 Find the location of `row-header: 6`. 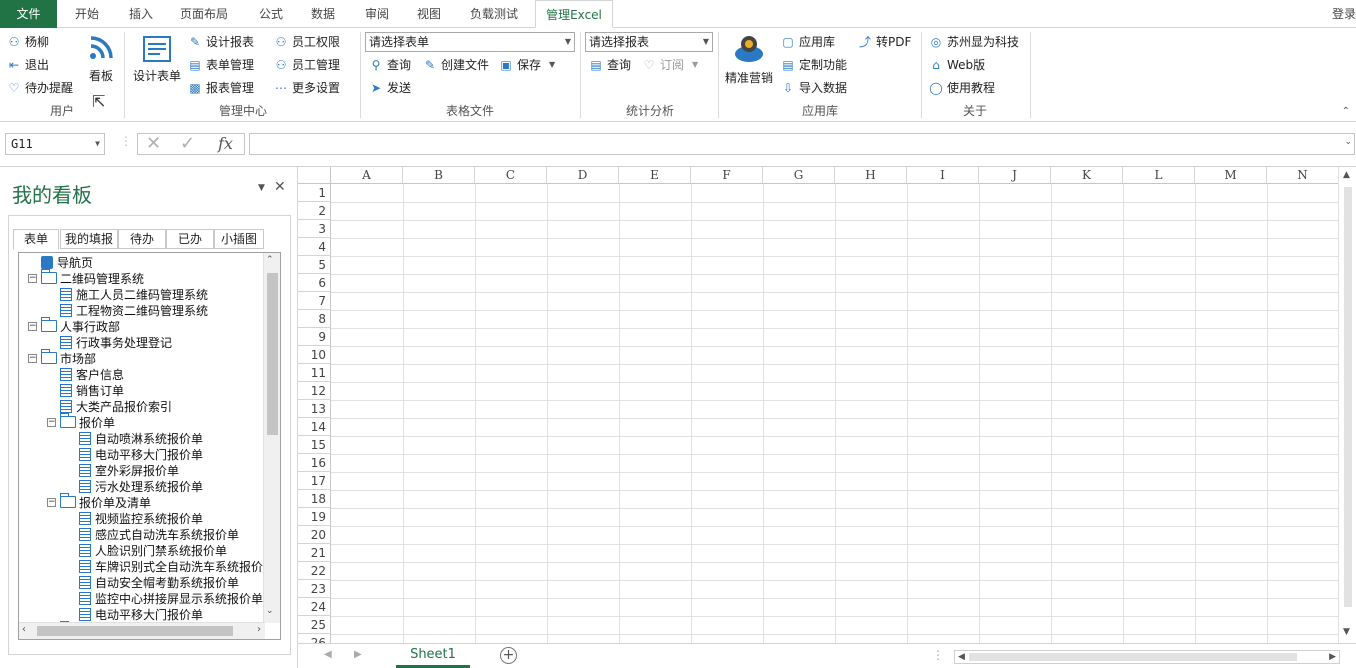

row-header: 6 is located at coordinates (314, 283).